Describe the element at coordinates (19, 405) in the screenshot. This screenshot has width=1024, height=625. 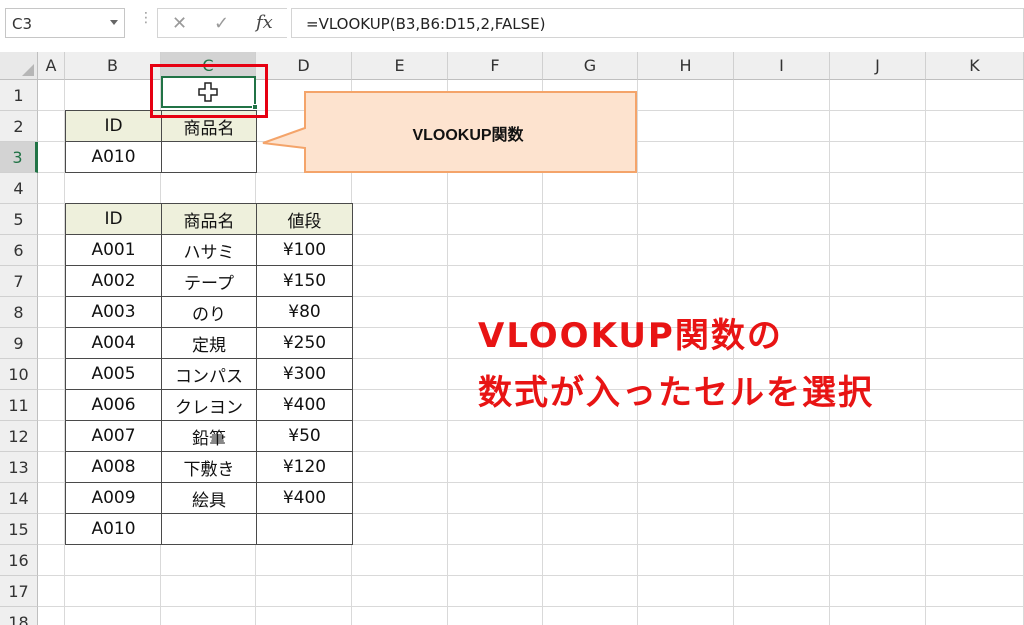
I see `row-header-11: 11` at that location.